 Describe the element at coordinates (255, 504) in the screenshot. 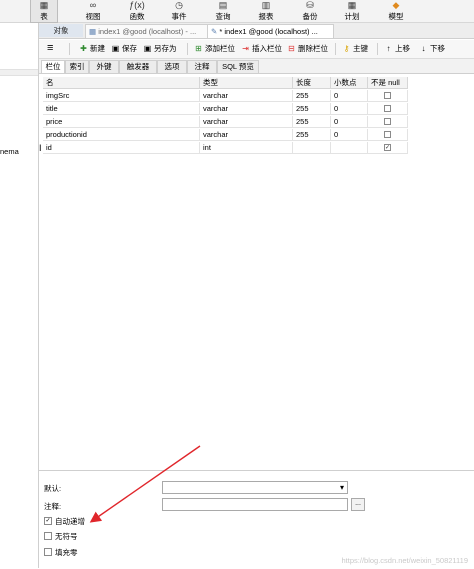

I see `comment-input` at that location.